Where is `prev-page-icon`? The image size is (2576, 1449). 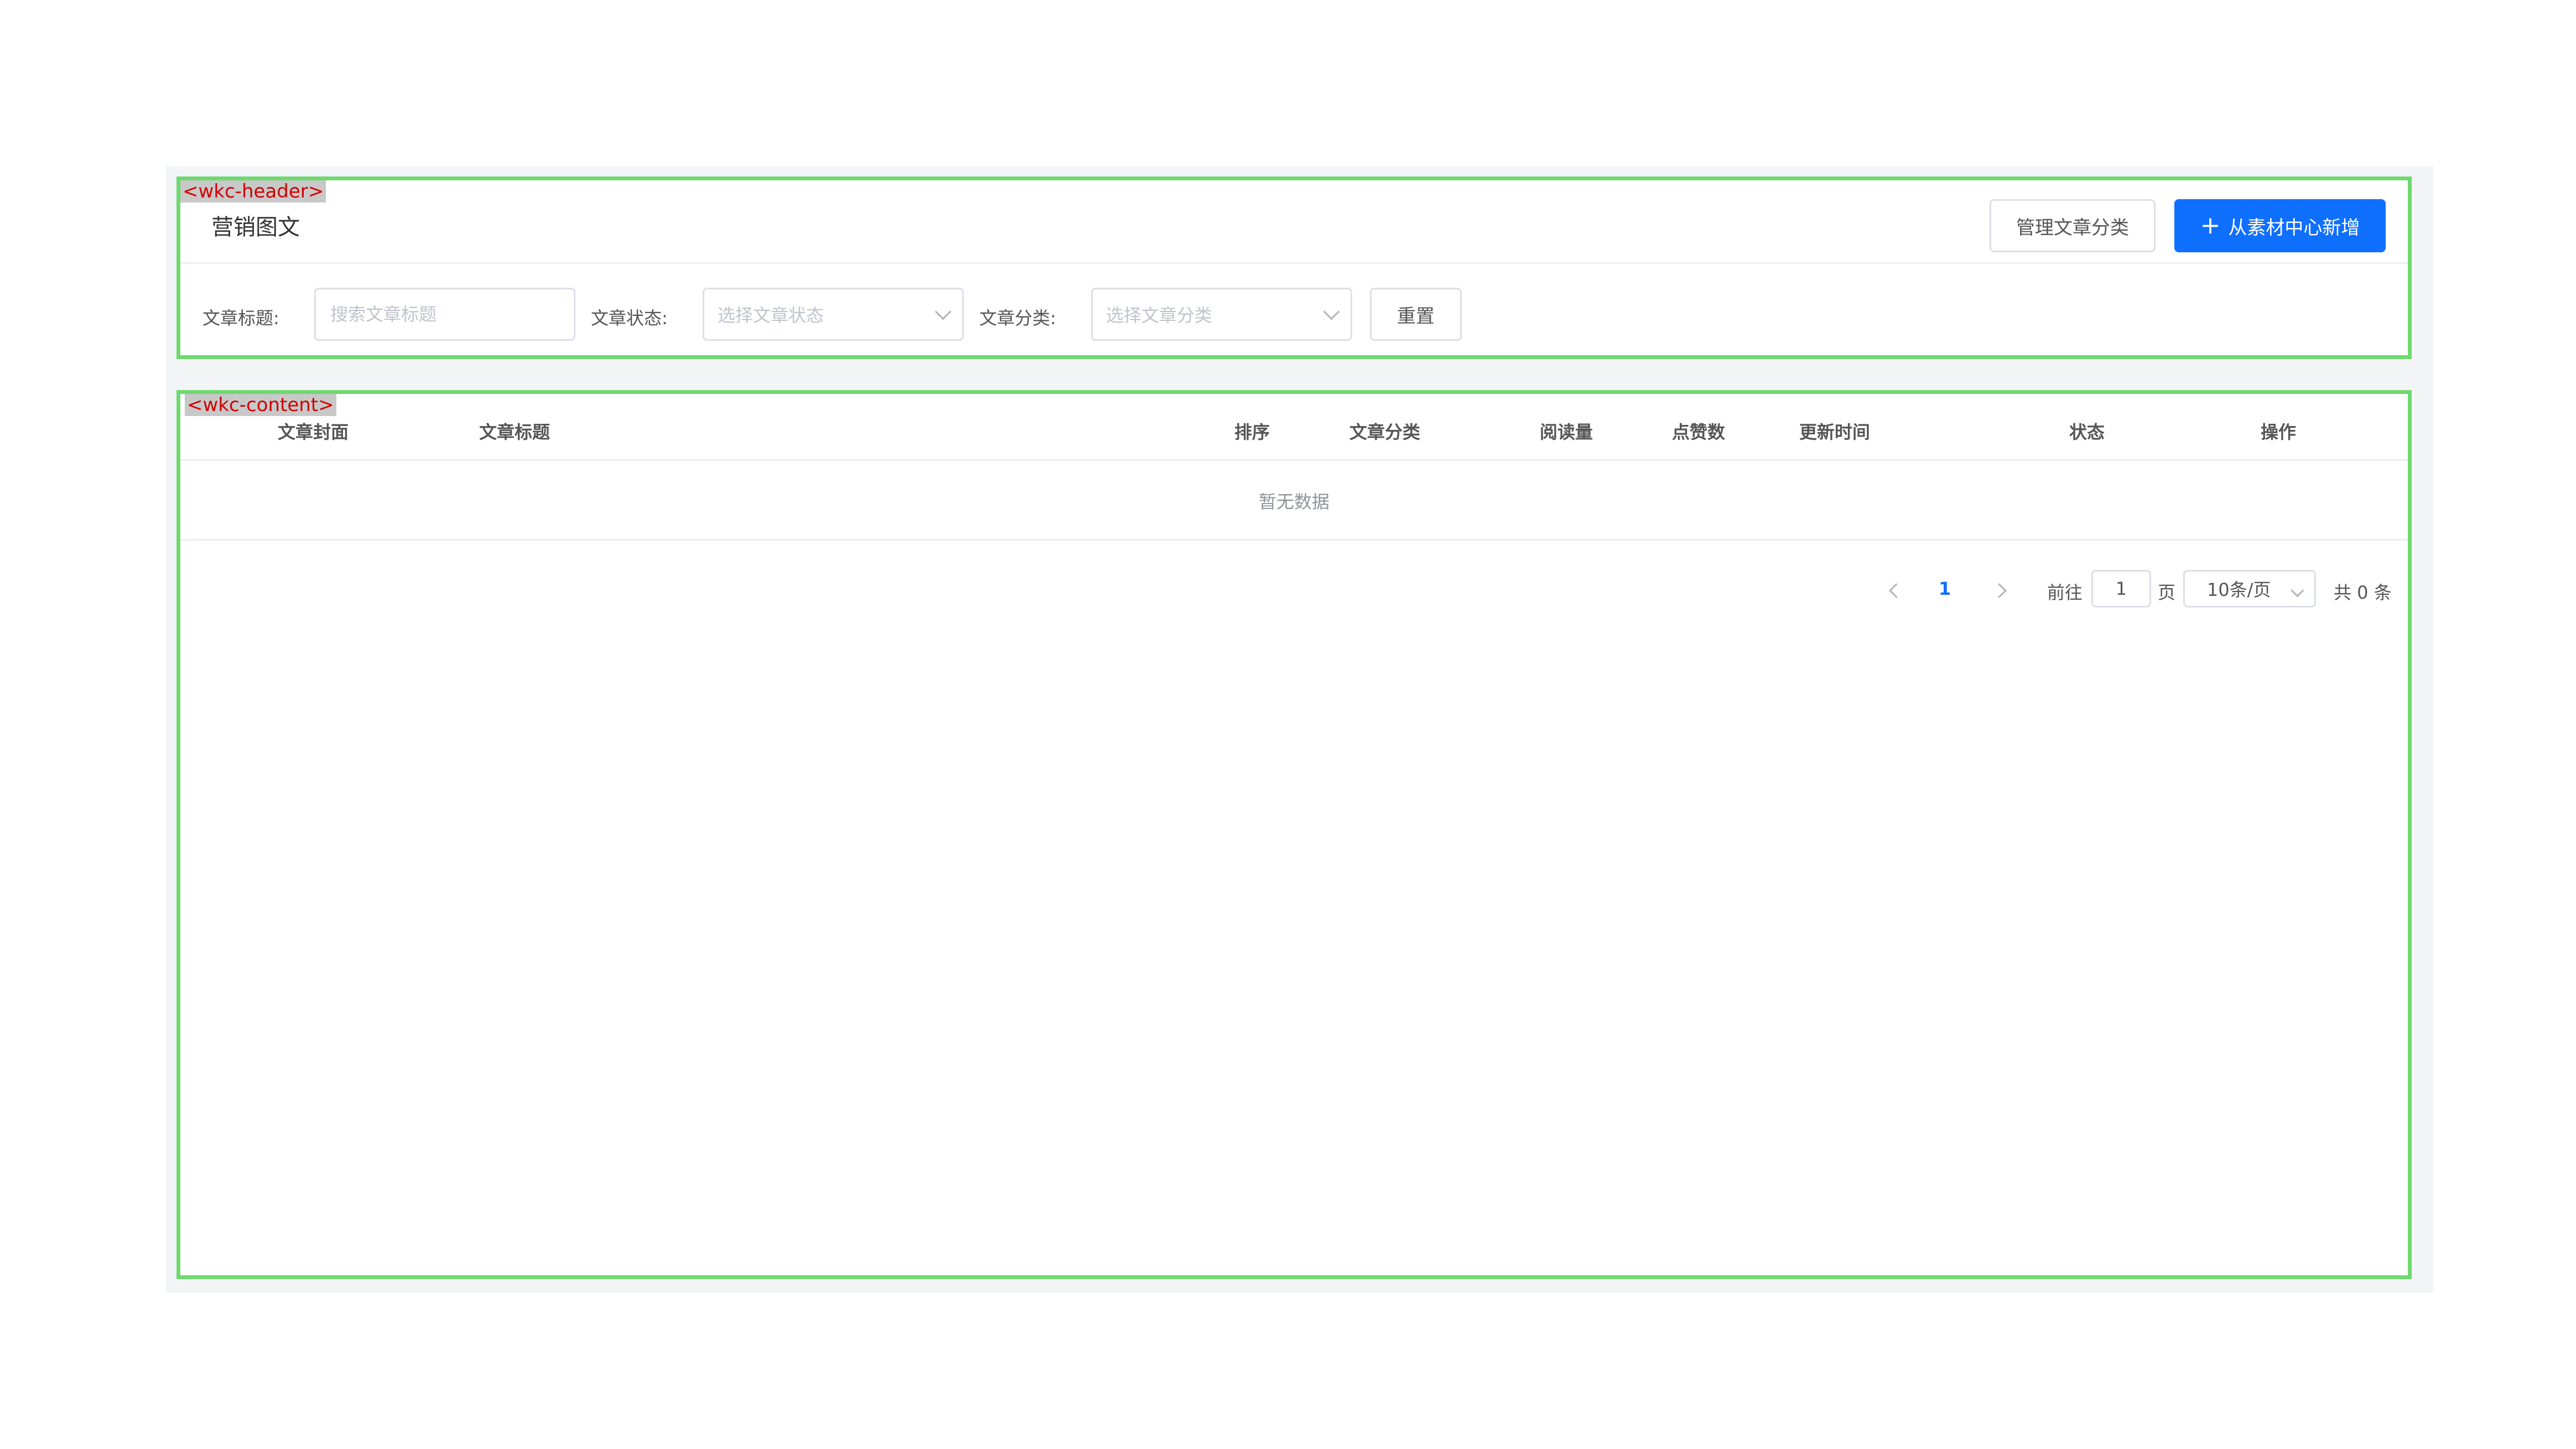 prev-page-icon is located at coordinates (1897, 590).